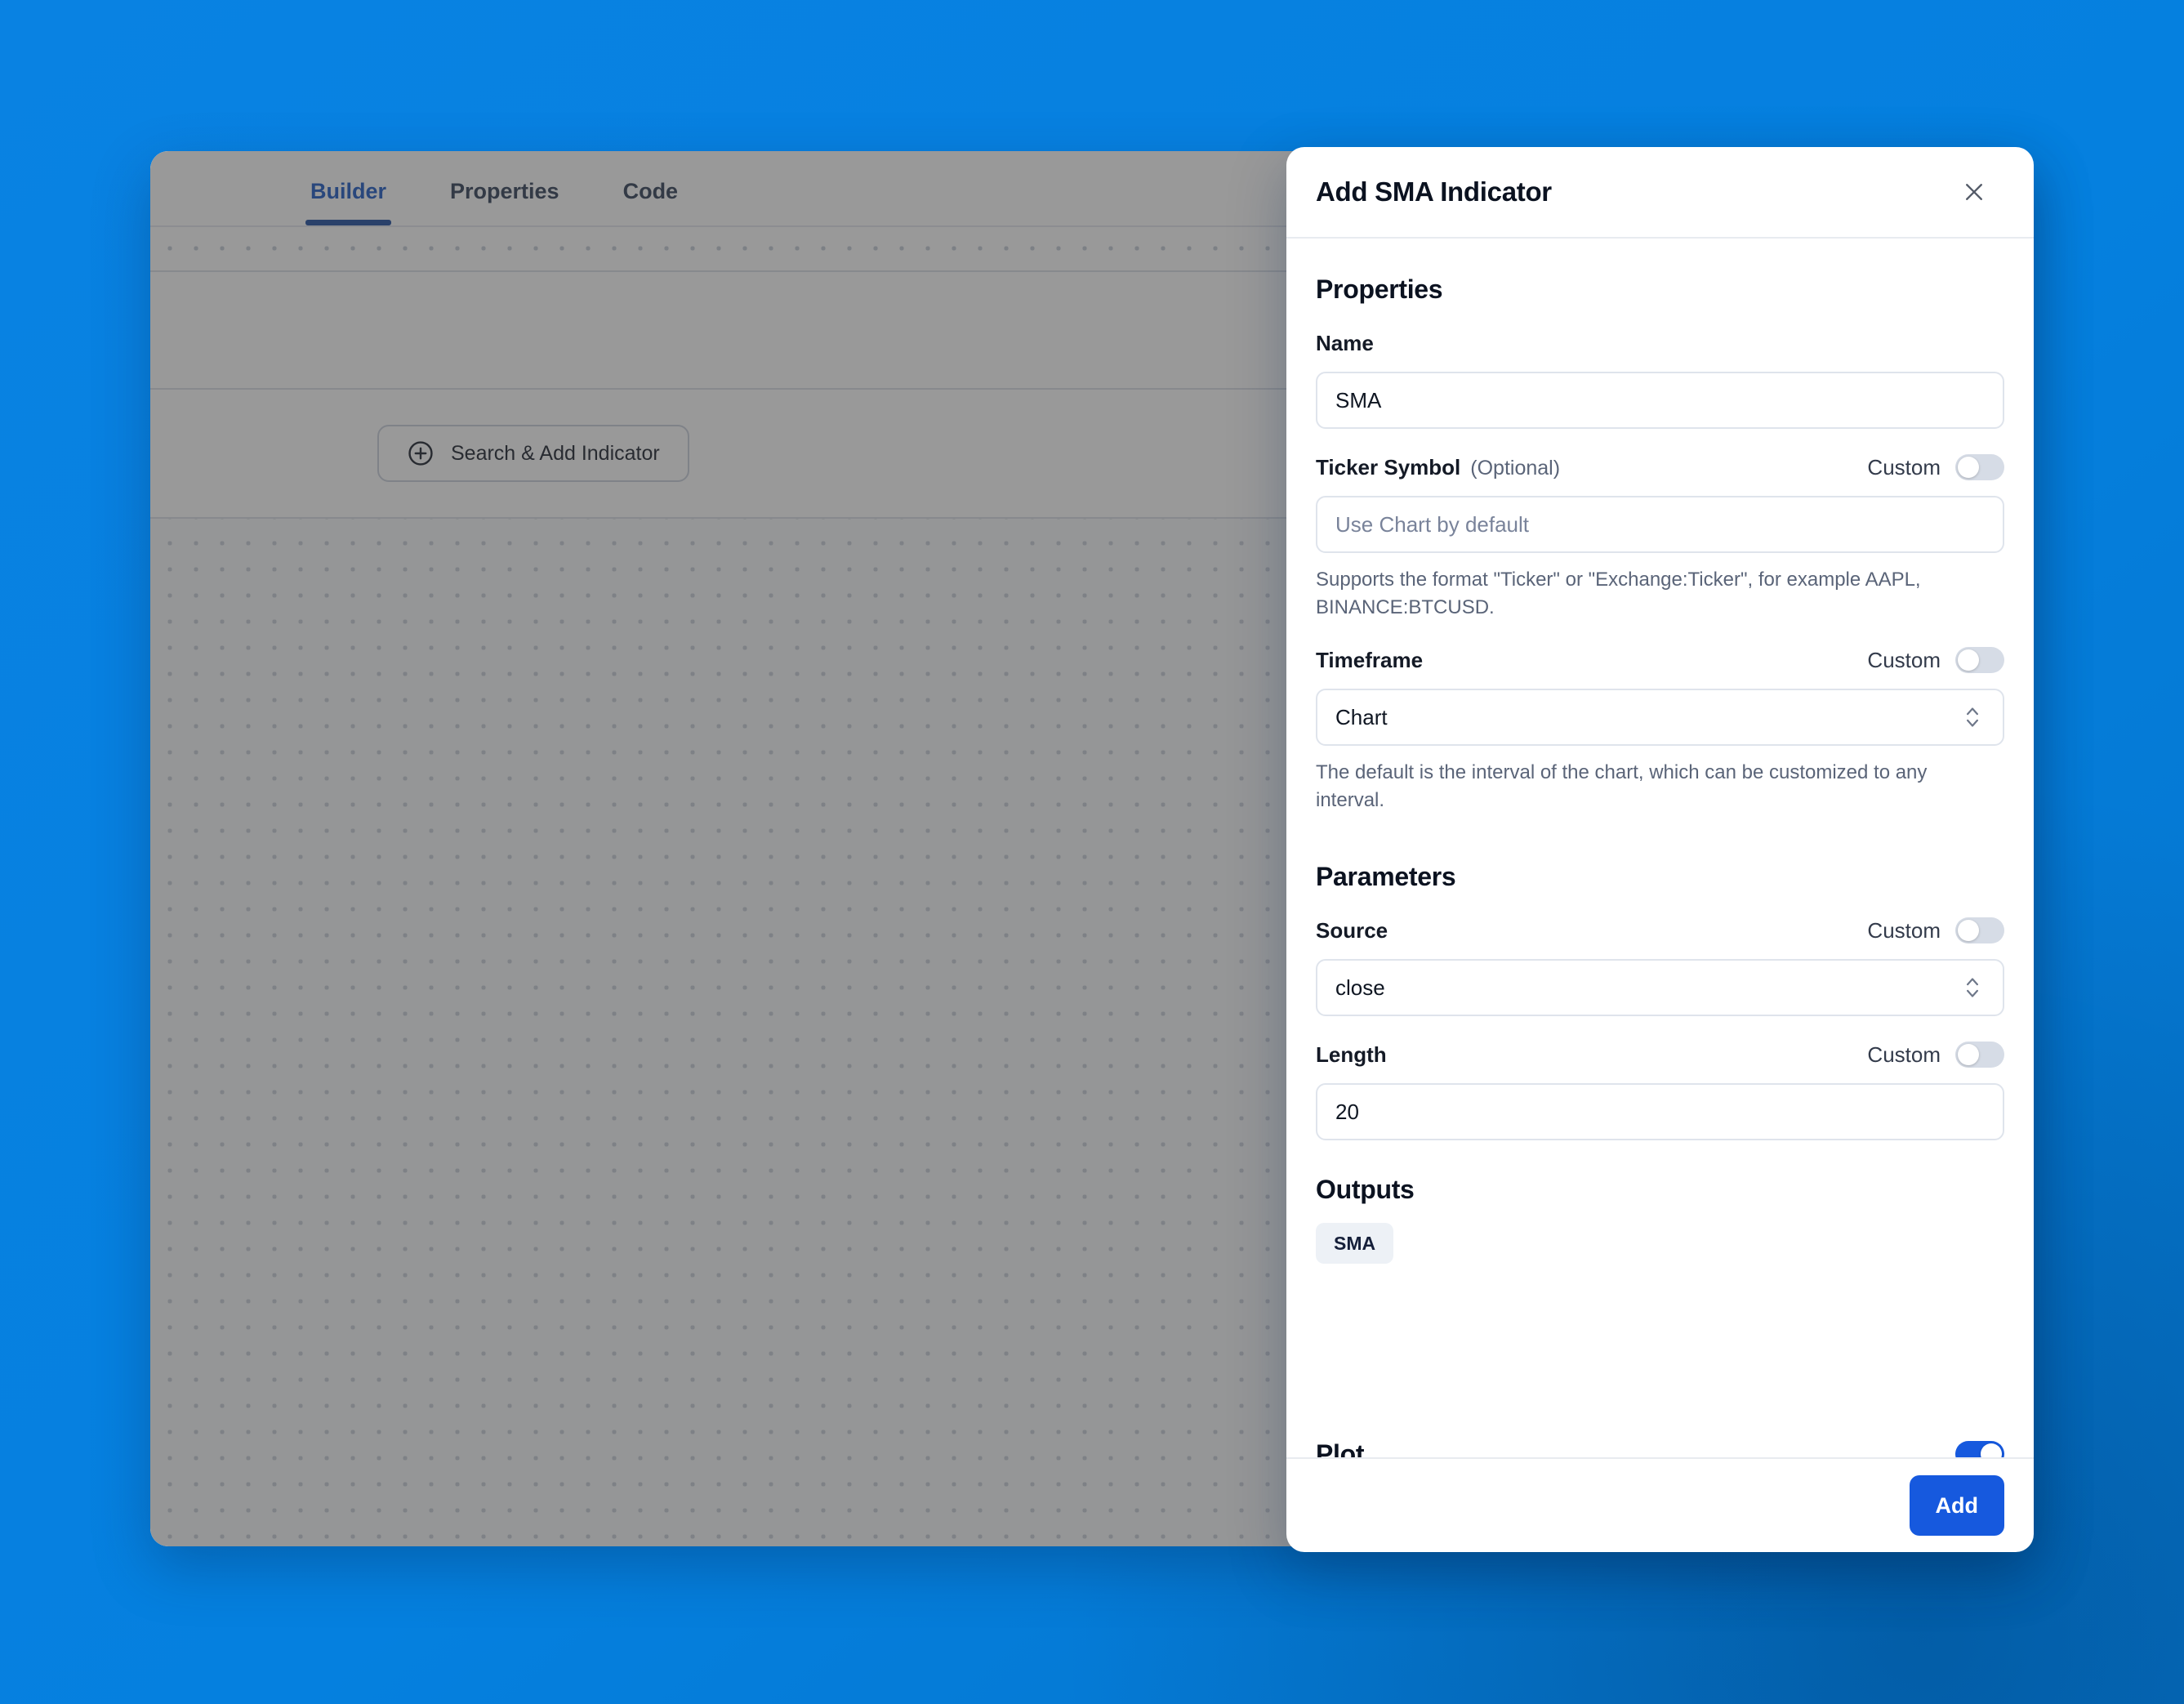 This screenshot has height=1704, width=2184. What do you see at coordinates (1660, 524) in the screenshot?
I see `ticker-symbol-input: Use Chart by default` at bounding box center [1660, 524].